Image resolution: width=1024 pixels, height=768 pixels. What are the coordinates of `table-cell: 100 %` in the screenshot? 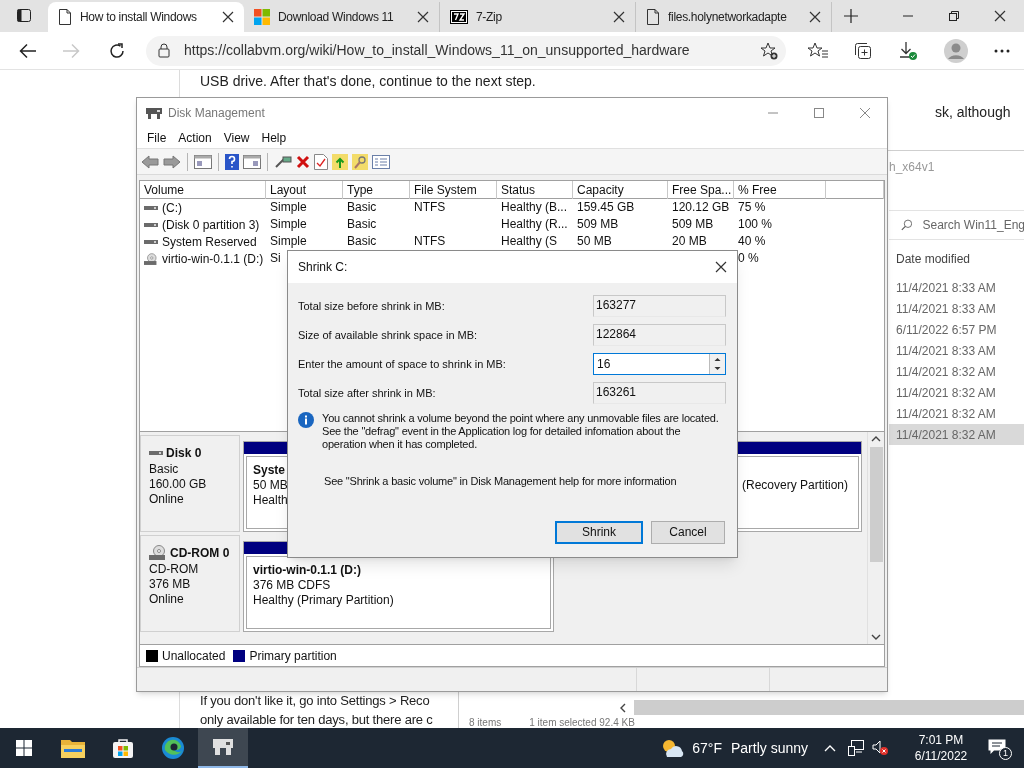 It's located at (755, 224).